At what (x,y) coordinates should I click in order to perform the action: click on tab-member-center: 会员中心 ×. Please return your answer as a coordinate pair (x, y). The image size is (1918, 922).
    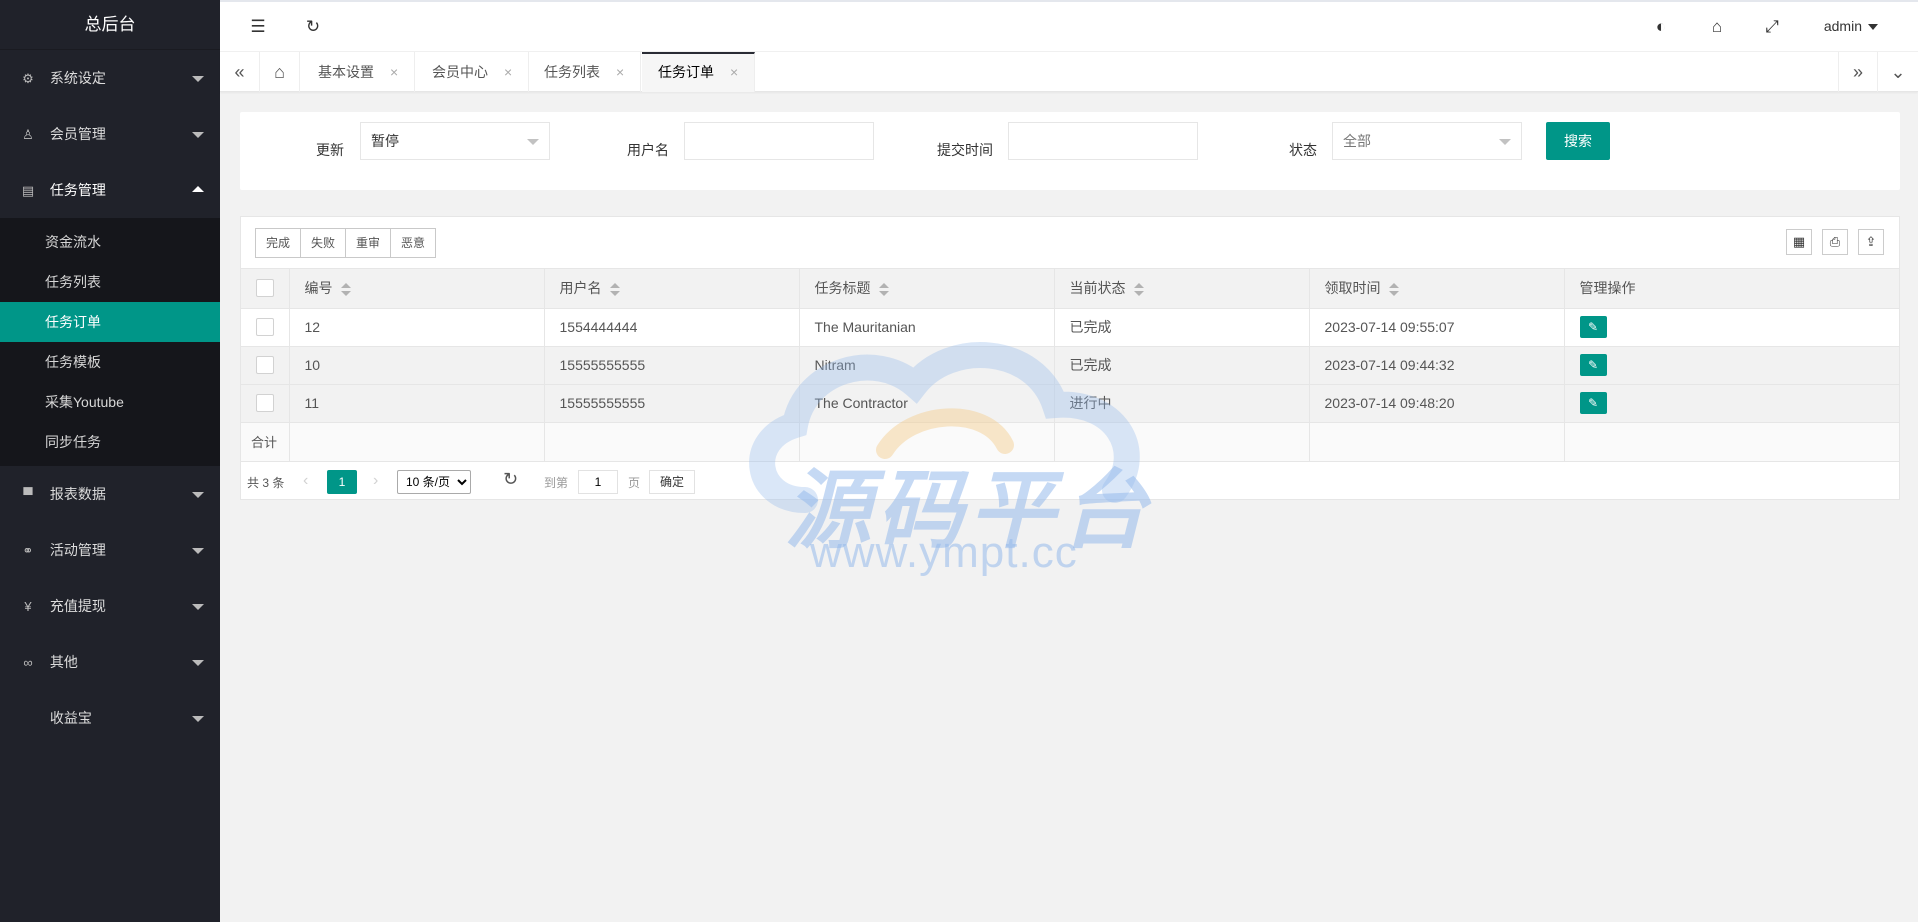
    Looking at the image, I should click on (473, 72).